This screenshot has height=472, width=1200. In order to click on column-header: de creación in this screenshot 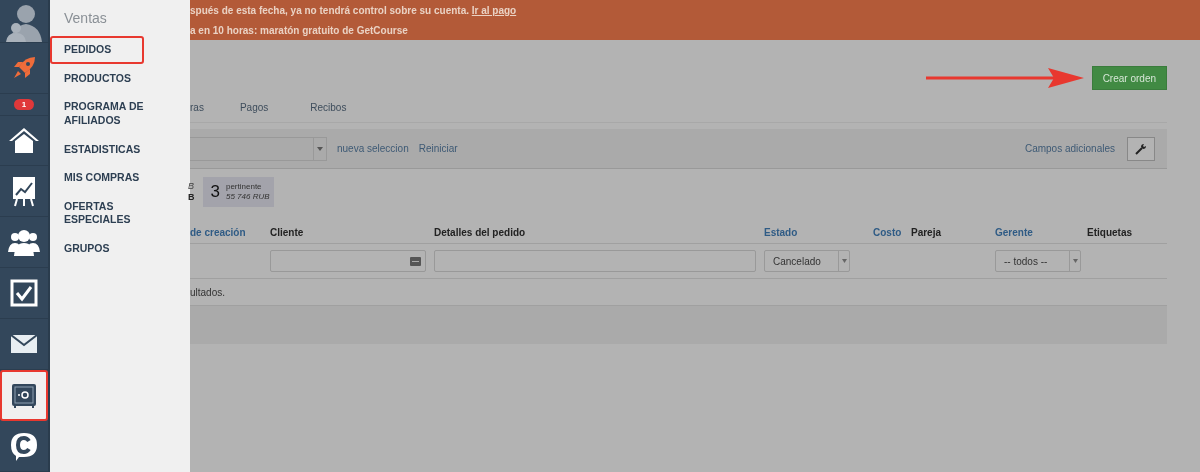, I will do `click(218, 232)`.